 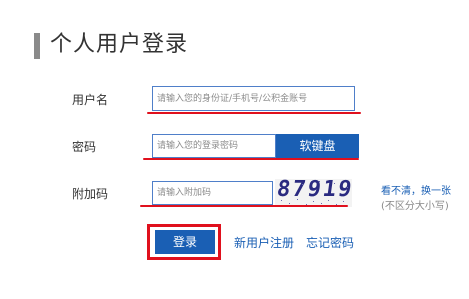 I want to click on page-title: 个人用户登录, so click(x=119, y=44).